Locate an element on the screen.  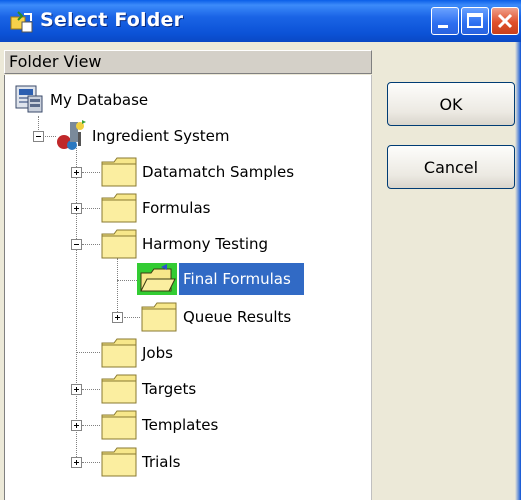
tree-system-label: Ingredient System is located at coordinates (161, 136).